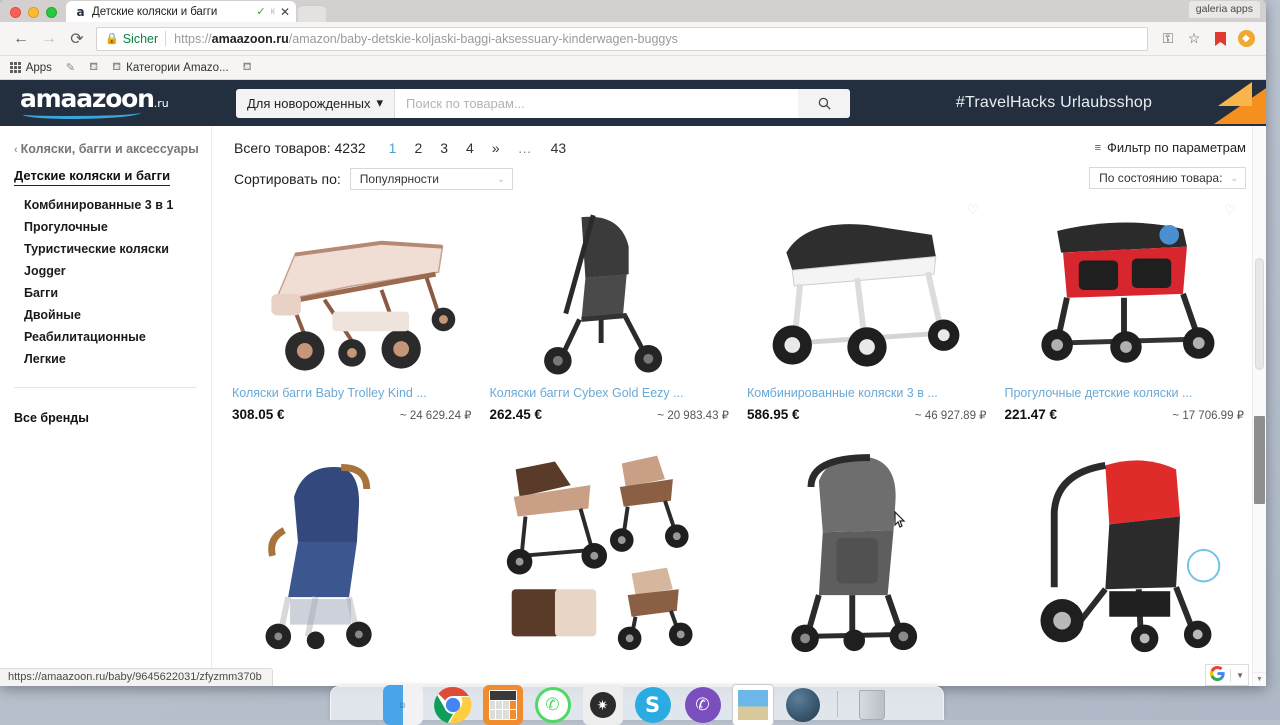 The width and height of the screenshot is (1280, 725). What do you see at coordinates (470, 148) in the screenshot?
I see `page-link-4: 4` at bounding box center [470, 148].